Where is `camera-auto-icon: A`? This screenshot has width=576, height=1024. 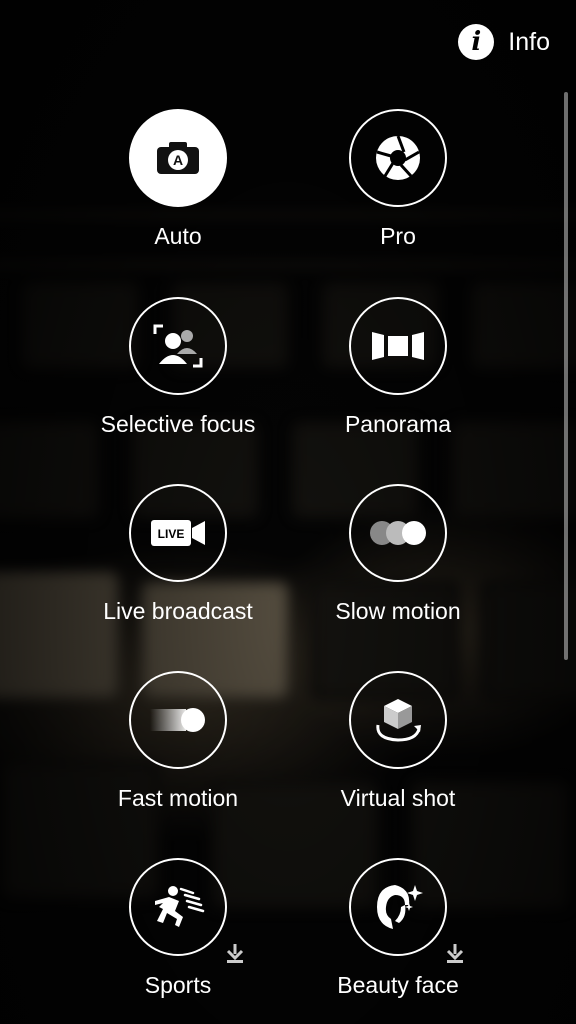
camera-auto-icon: A is located at coordinates (178, 158).